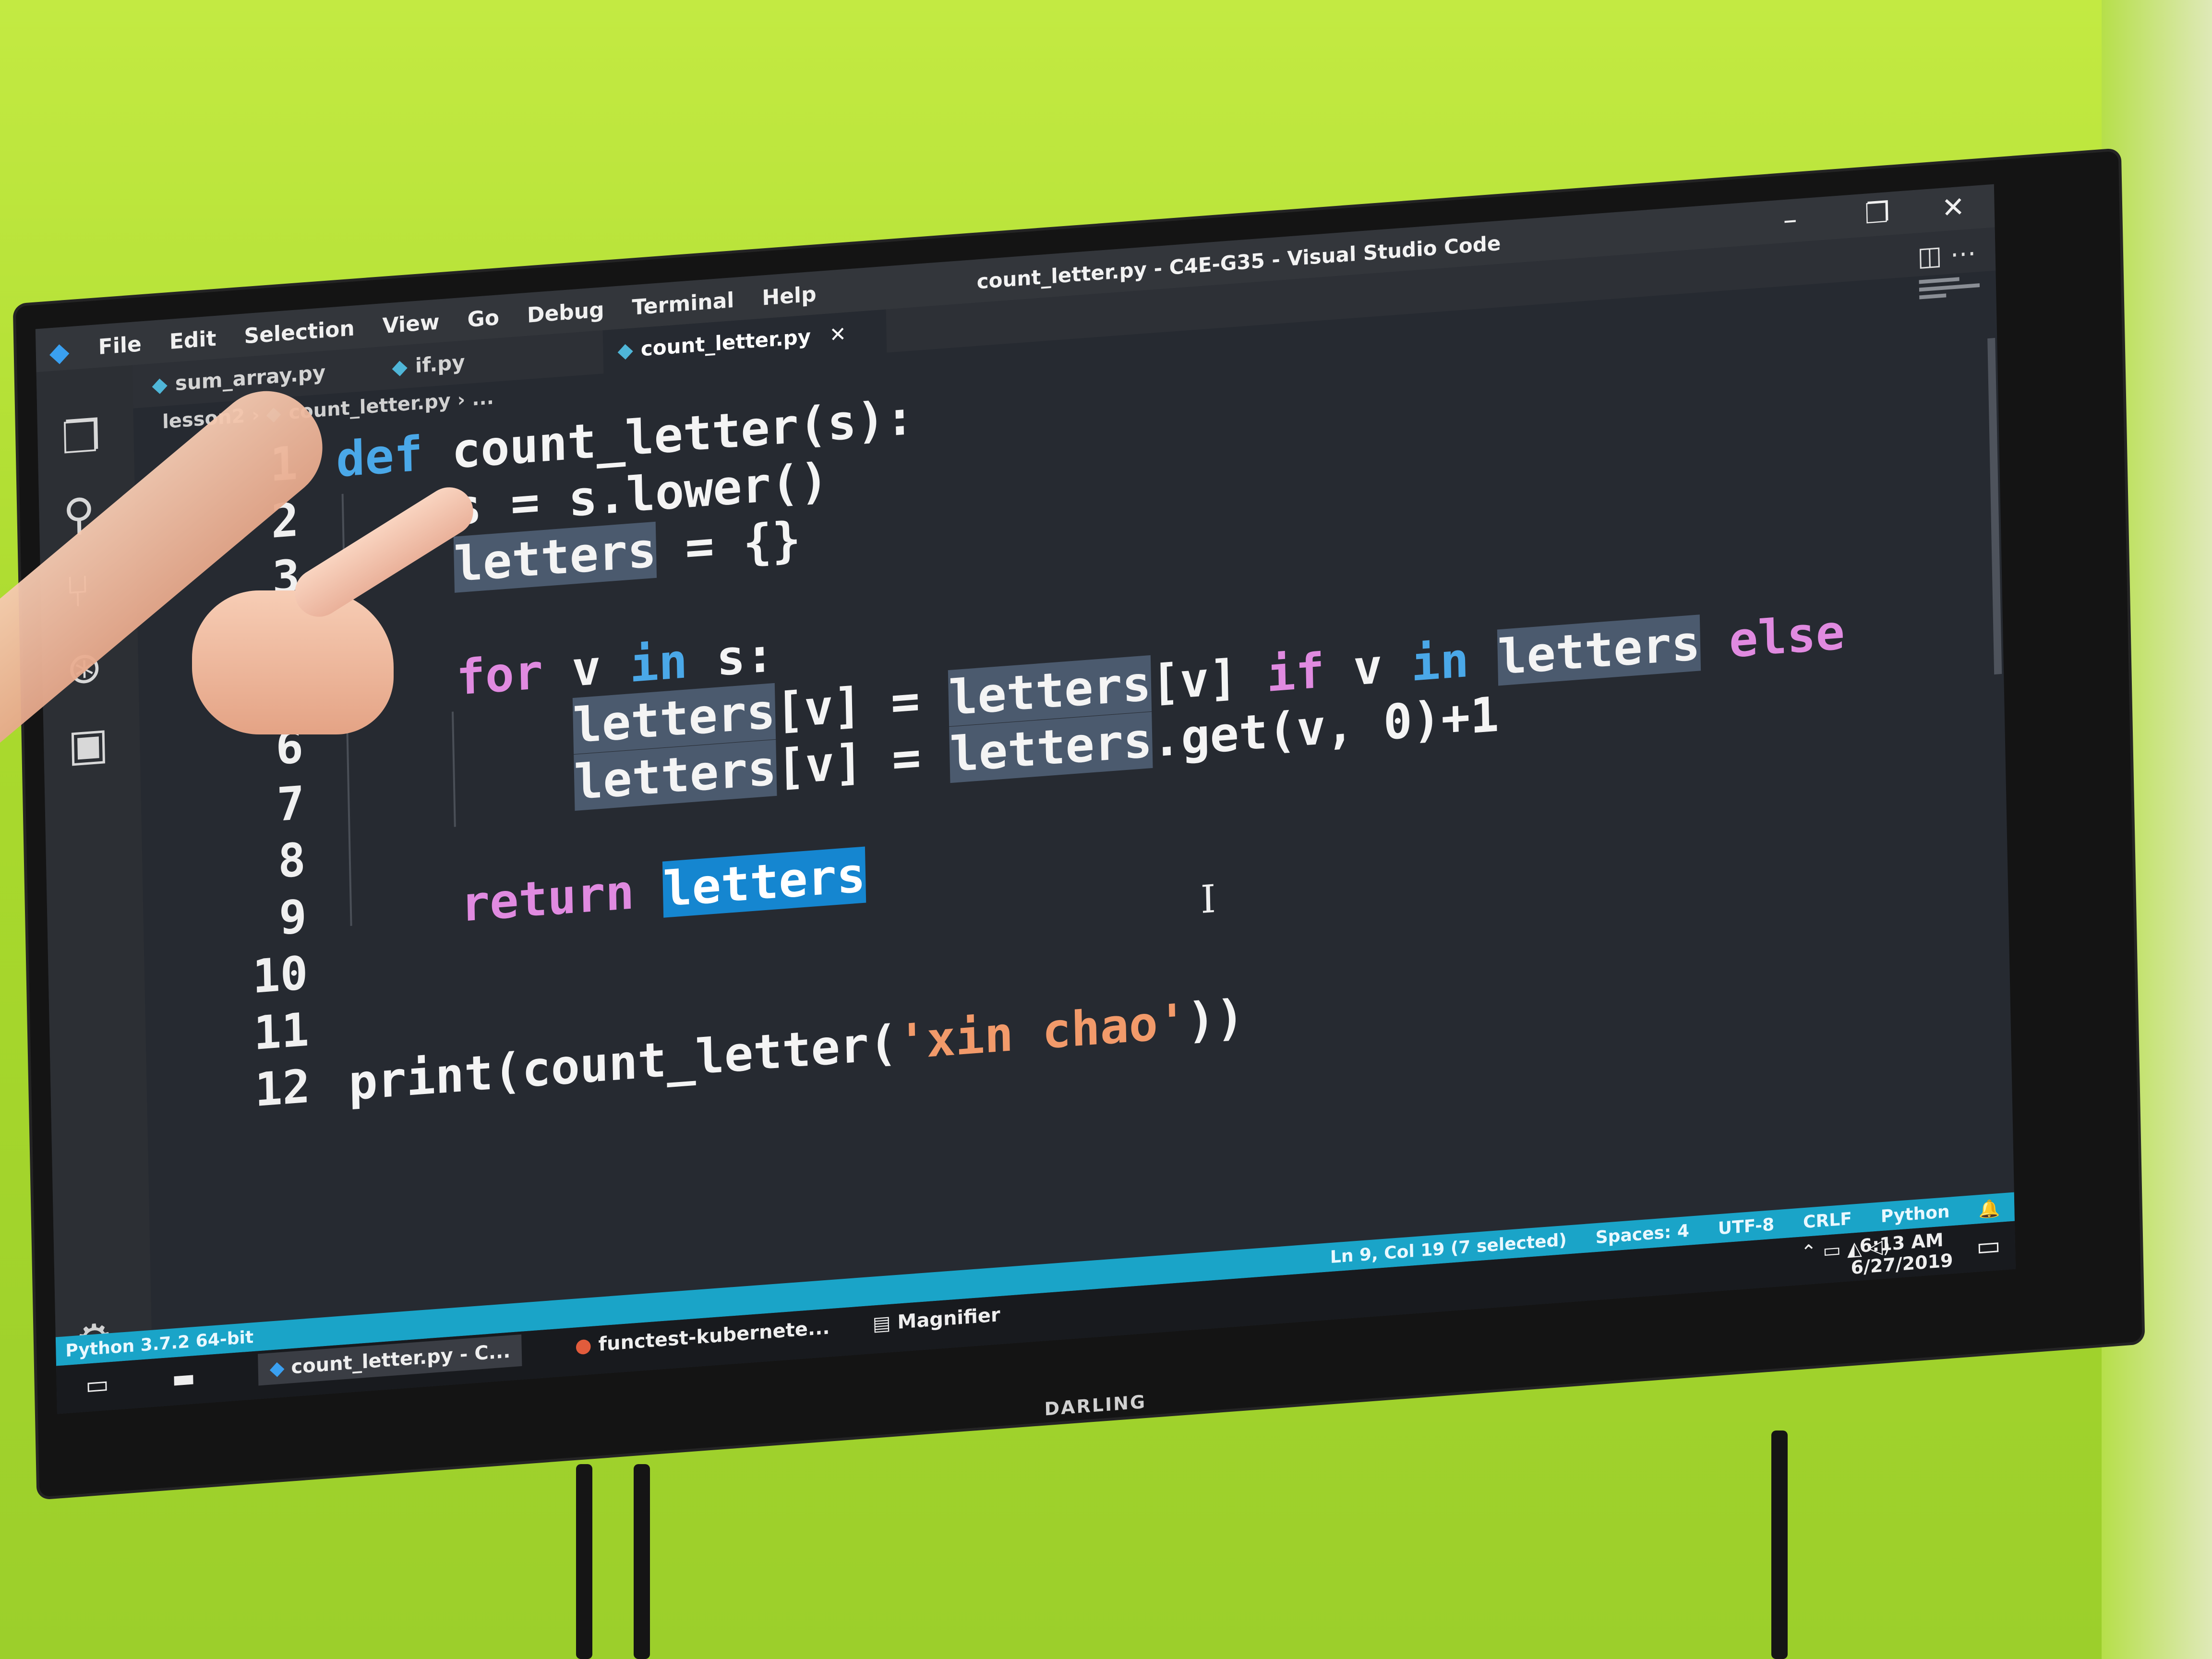  Describe the element at coordinates (293, 662) in the screenshot. I see `pointing-hand` at that location.